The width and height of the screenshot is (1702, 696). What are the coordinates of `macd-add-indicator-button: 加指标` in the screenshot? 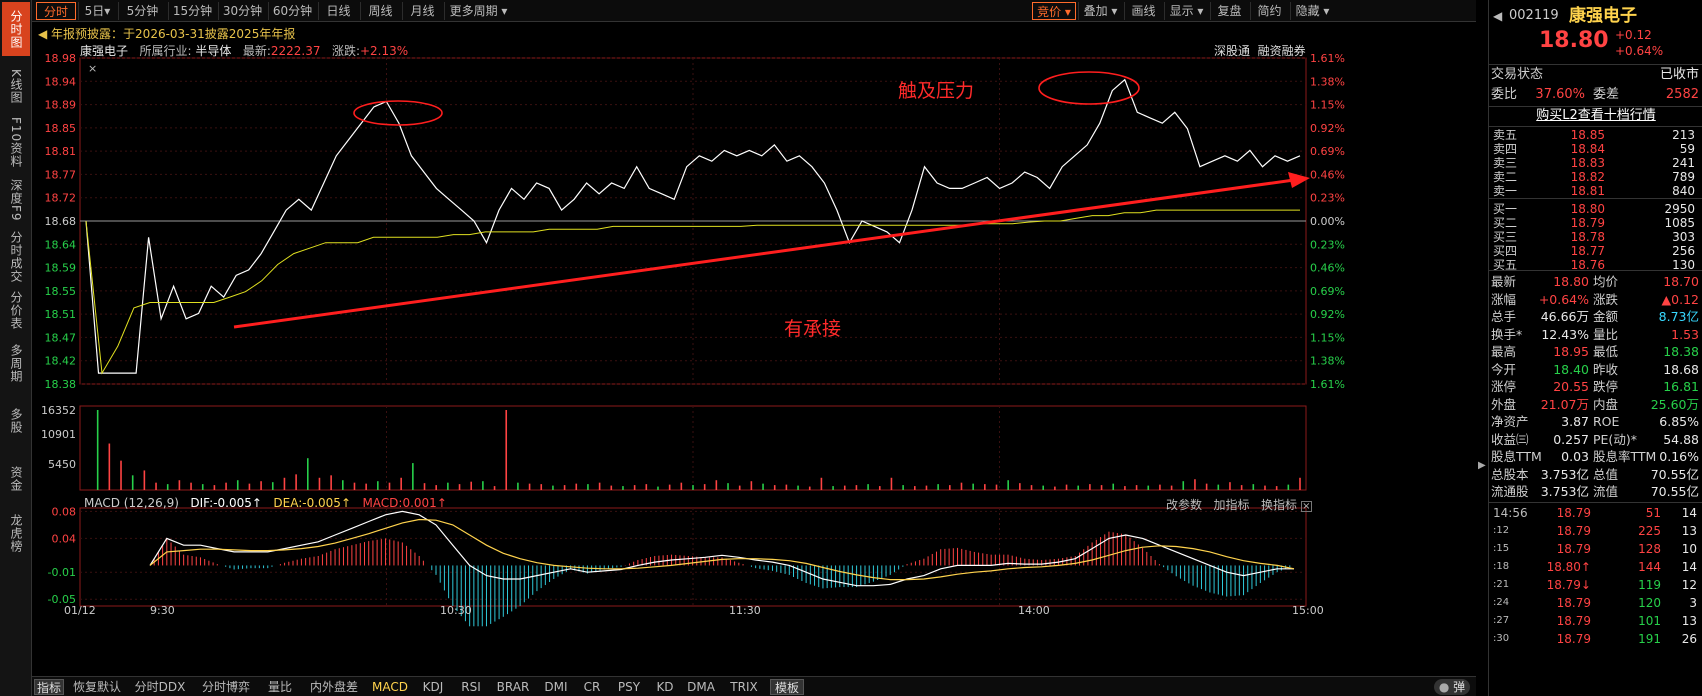 It's located at (1231, 505).